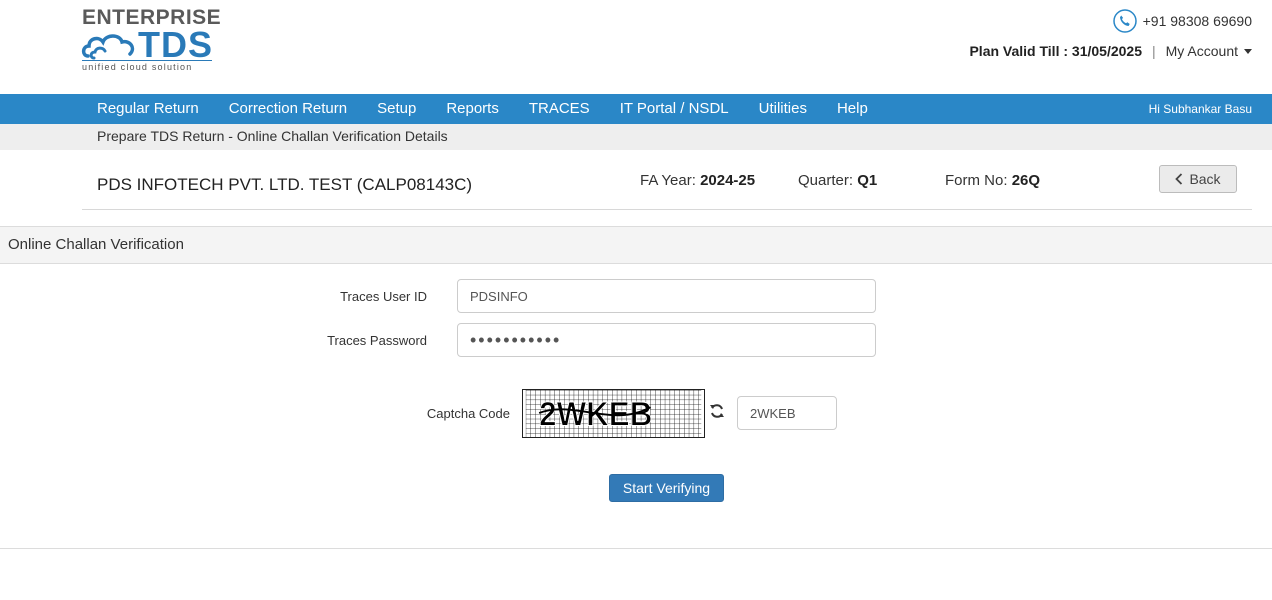 The width and height of the screenshot is (1272, 600). What do you see at coordinates (1124, 21) in the screenshot?
I see `phone-icon` at bounding box center [1124, 21].